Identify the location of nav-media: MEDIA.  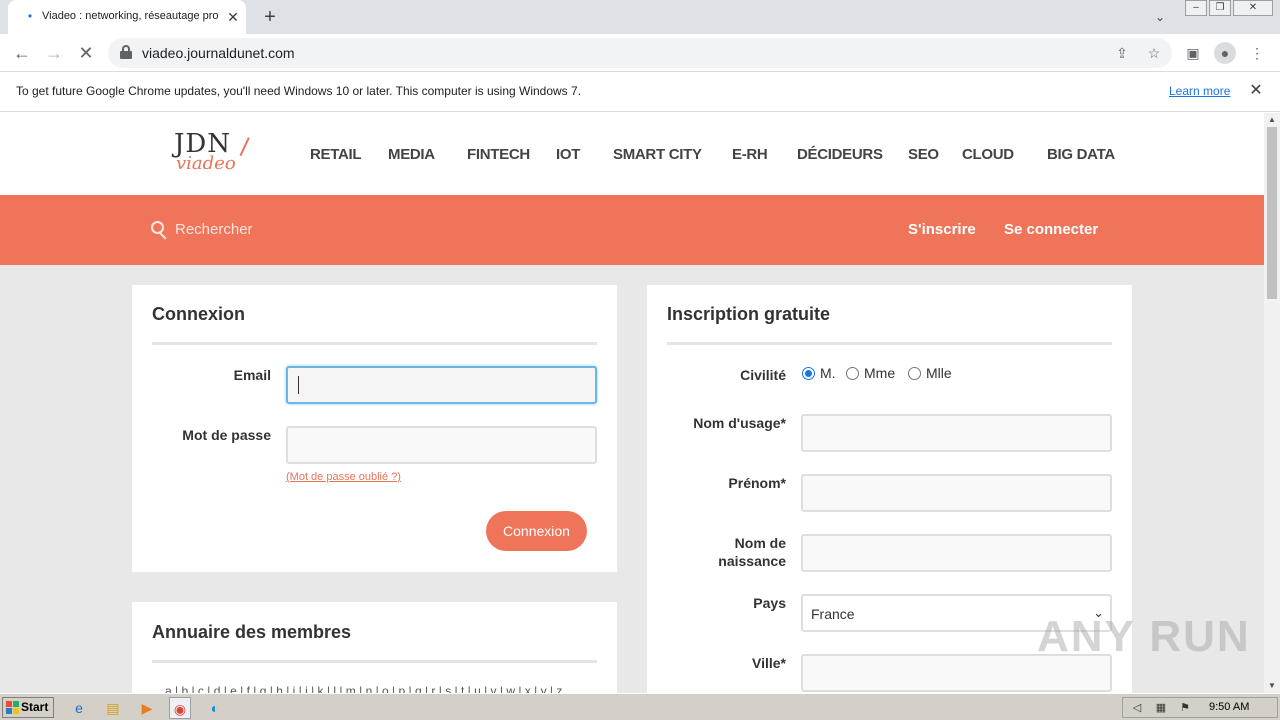
(411, 154).